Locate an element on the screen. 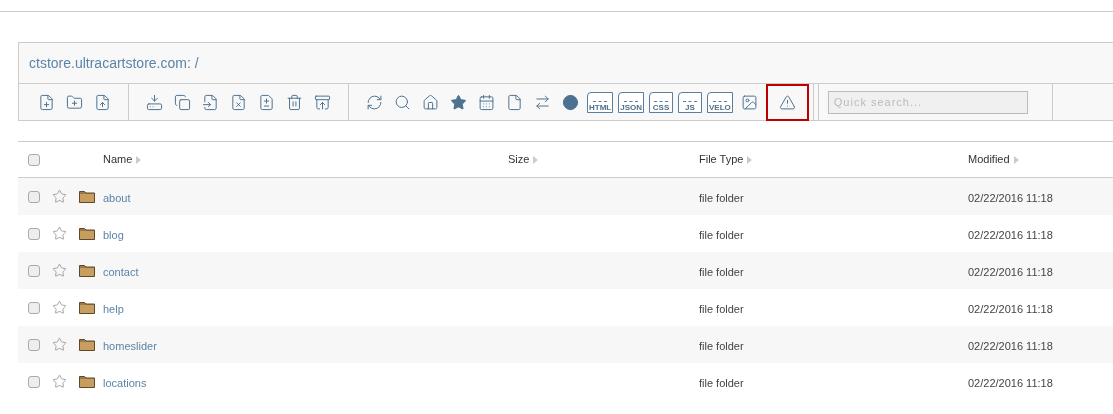 The height and width of the screenshot is (414, 1113). file-icon is located at coordinates (514, 102).